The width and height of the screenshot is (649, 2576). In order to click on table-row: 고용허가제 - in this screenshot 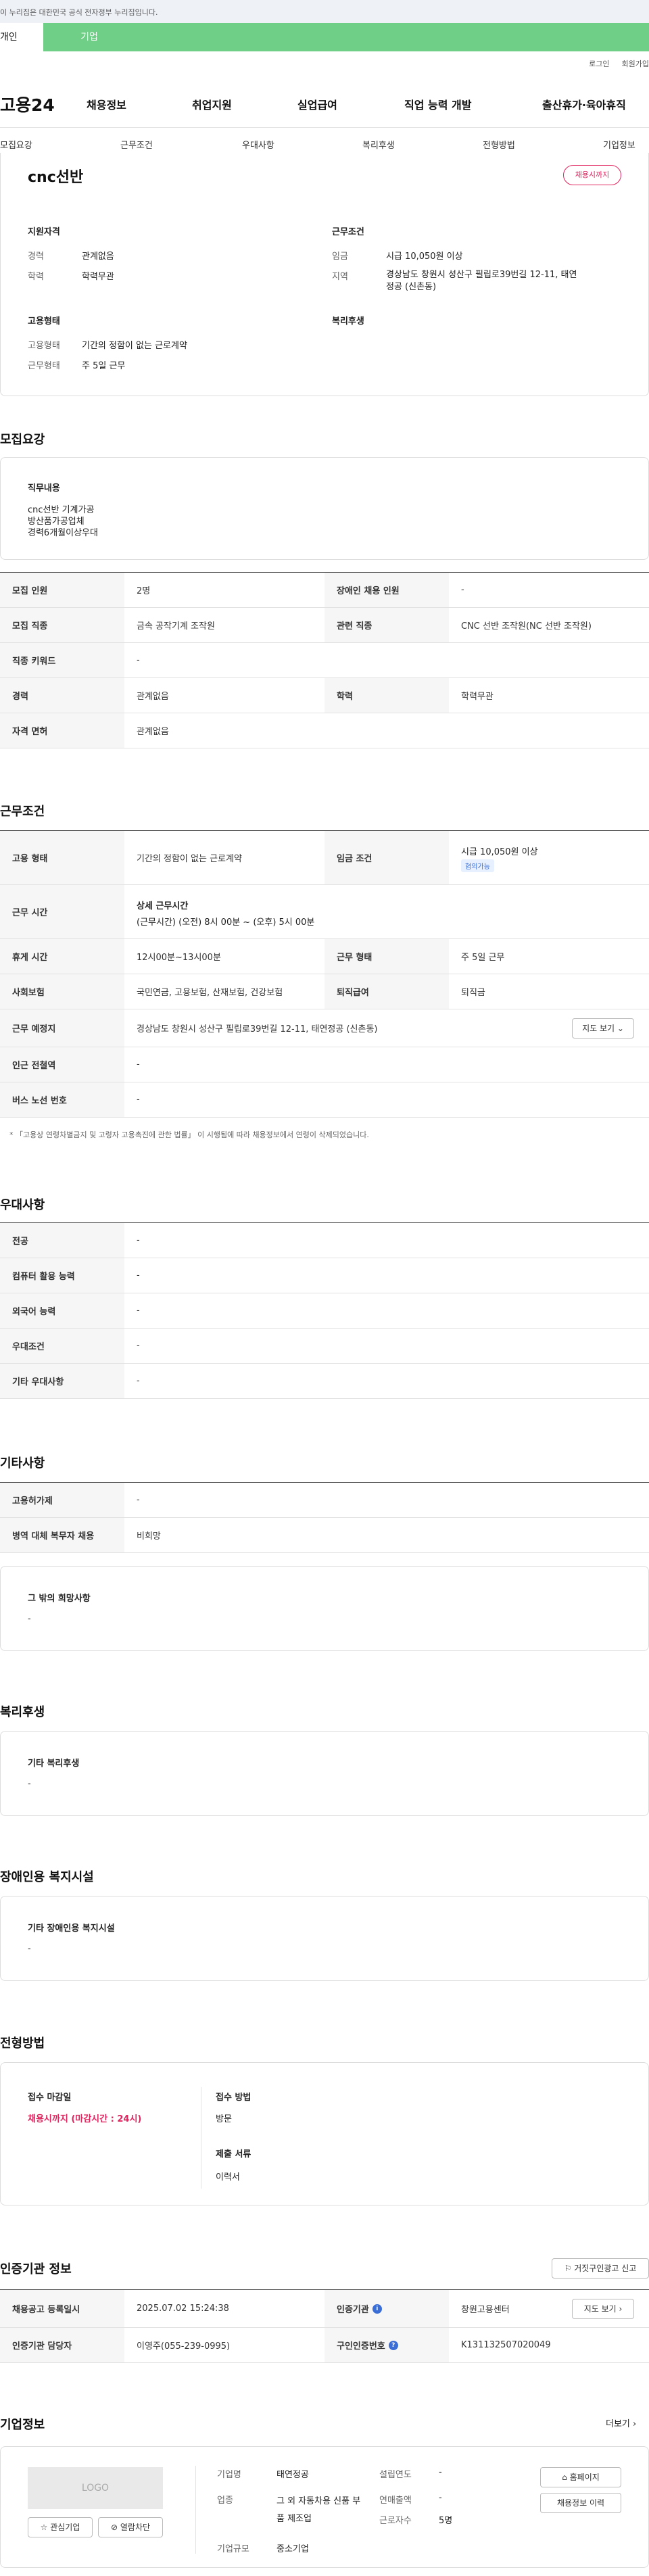, I will do `click(324, 1500)`.